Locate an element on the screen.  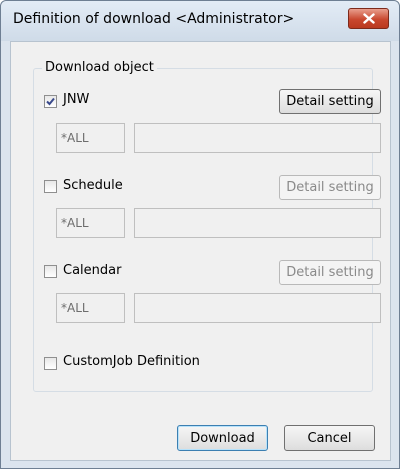
calendar-detail-setting-button: Detail setting is located at coordinates (330, 272).